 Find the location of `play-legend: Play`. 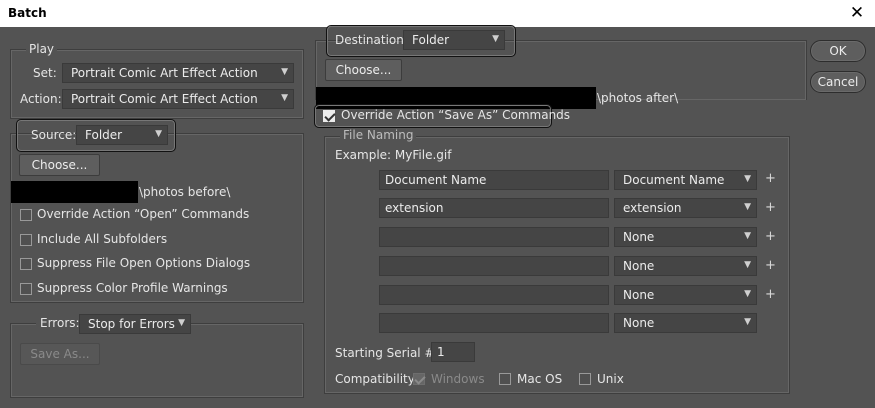

play-legend: Play is located at coordinates (42, 49).